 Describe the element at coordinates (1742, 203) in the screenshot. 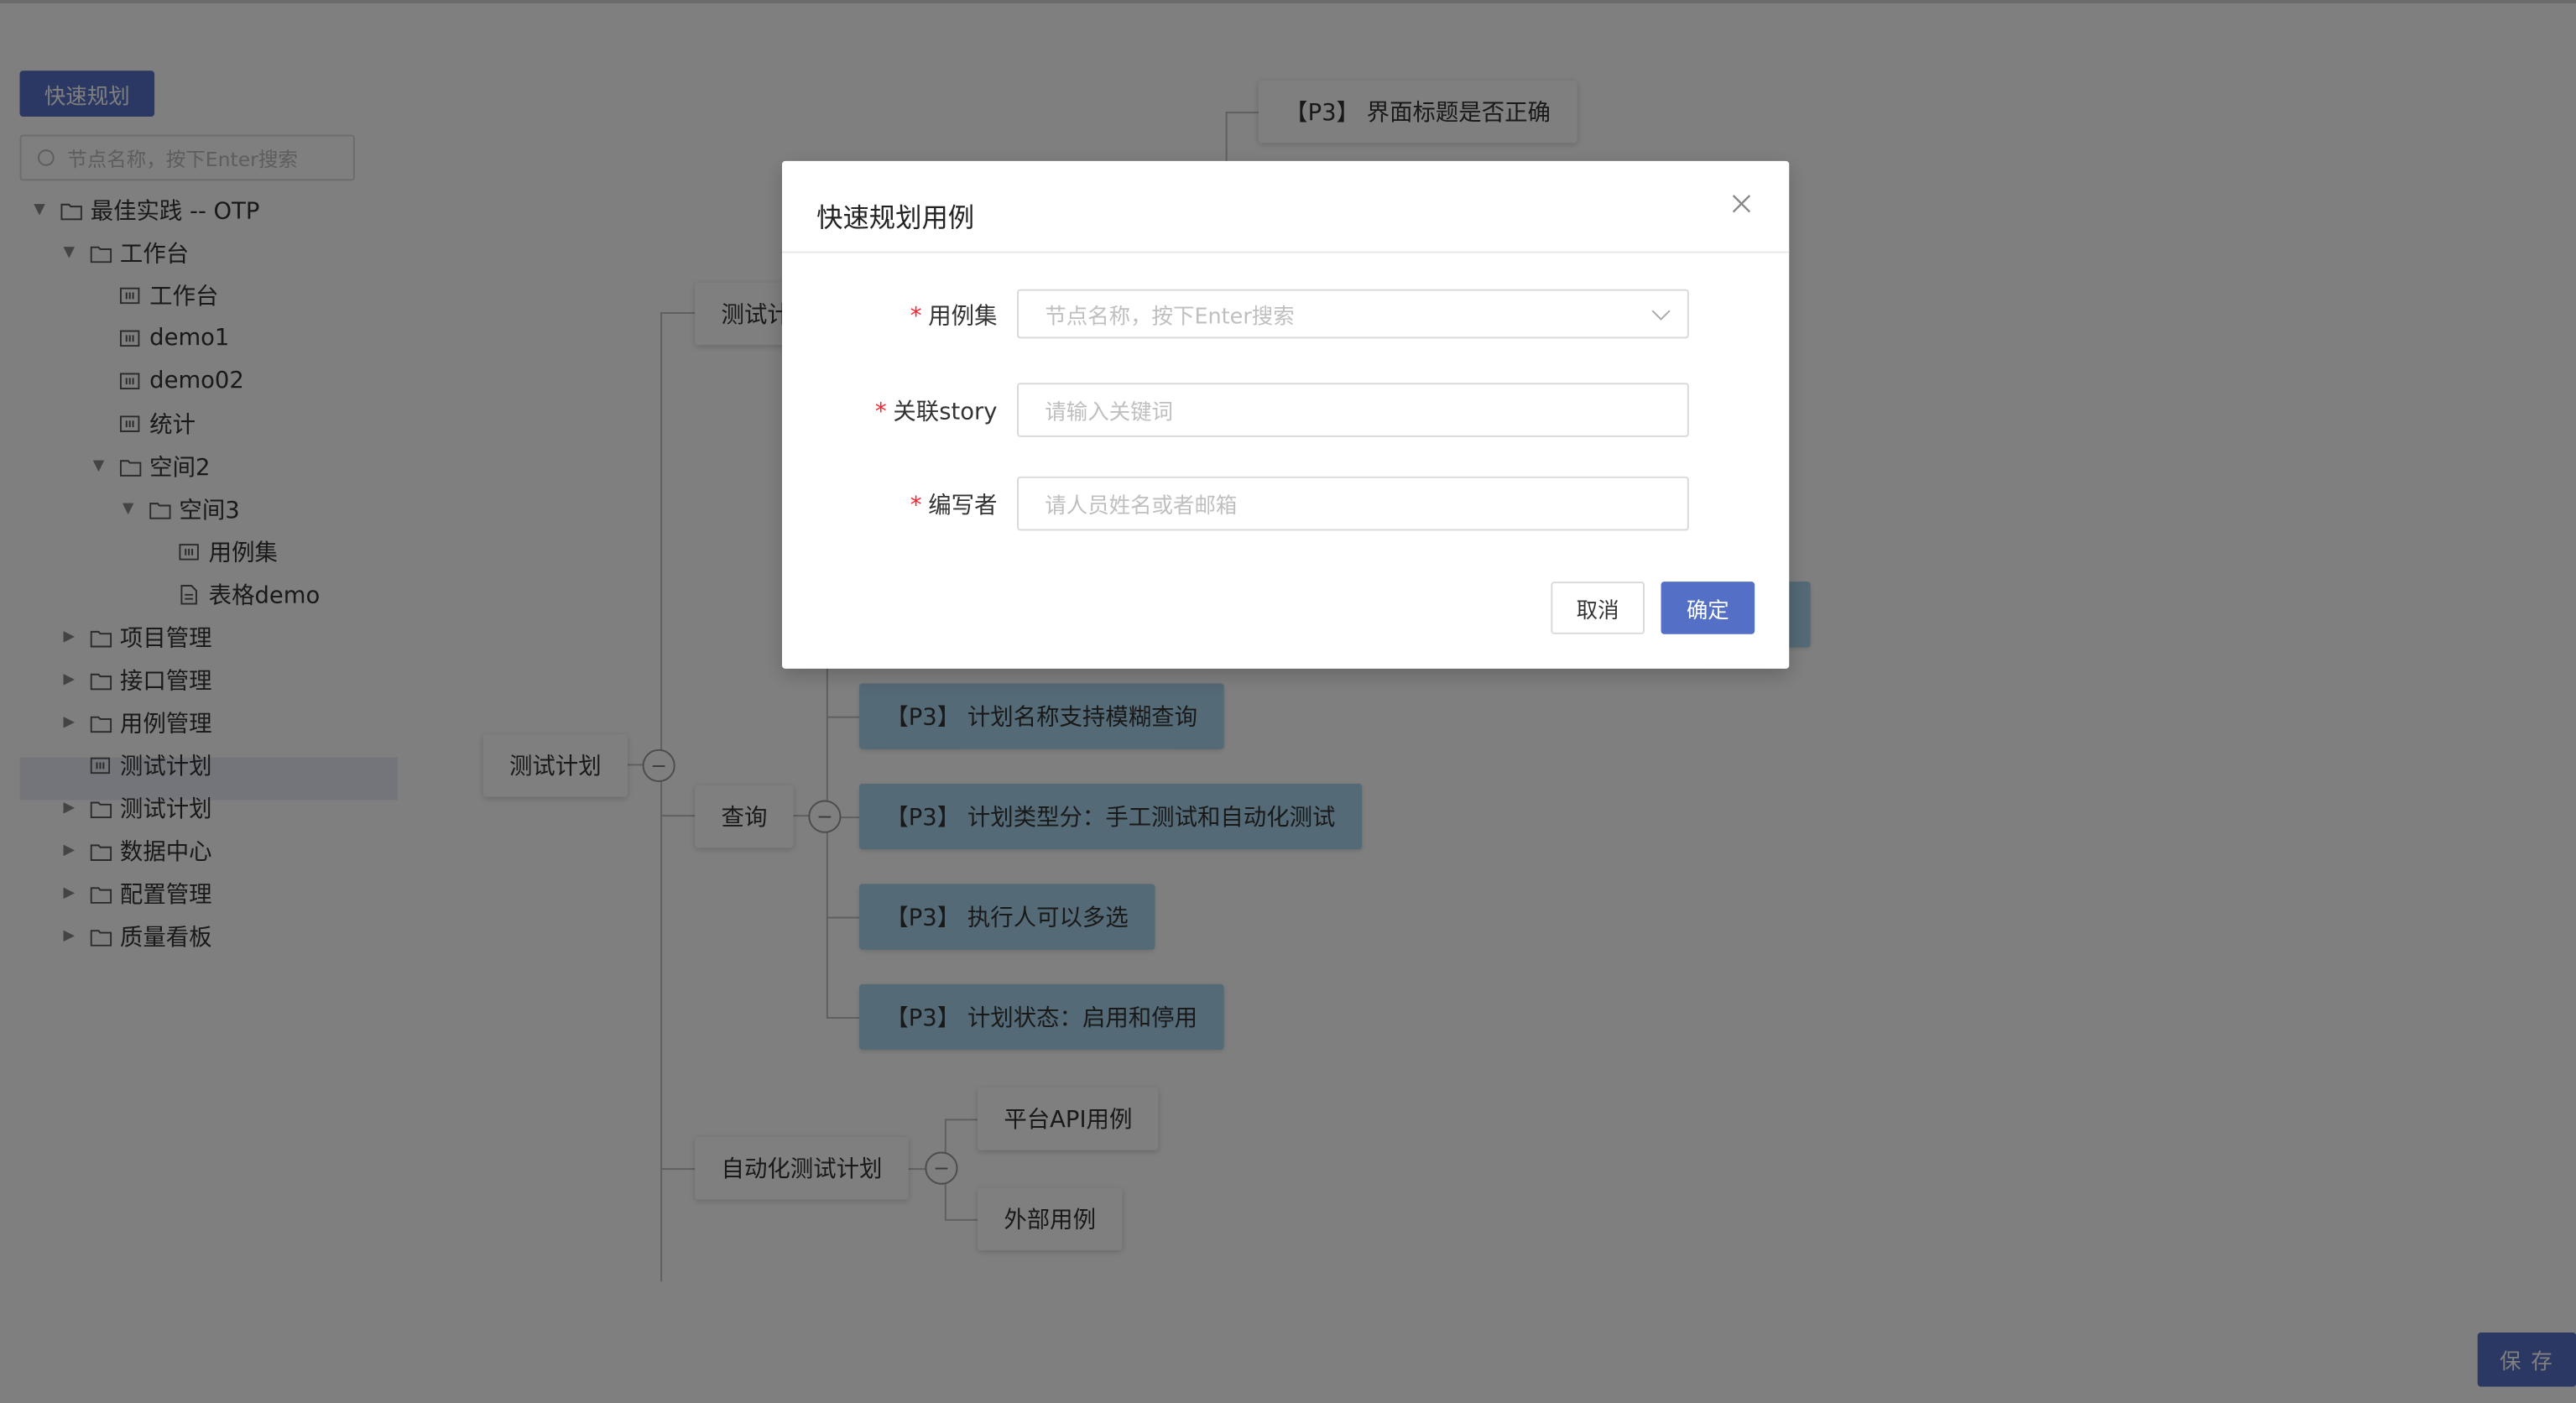

I see `close-icon` at that location.